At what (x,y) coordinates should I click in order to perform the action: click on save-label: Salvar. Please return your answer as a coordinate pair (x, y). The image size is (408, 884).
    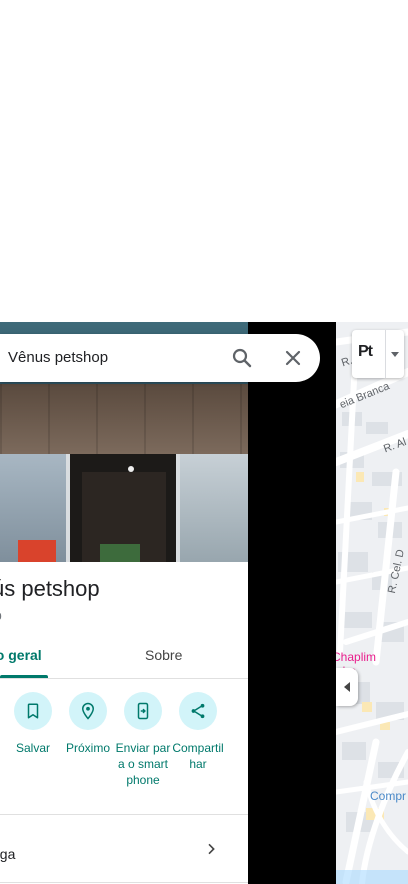
    Looking at the image, I should click on (32, 748).